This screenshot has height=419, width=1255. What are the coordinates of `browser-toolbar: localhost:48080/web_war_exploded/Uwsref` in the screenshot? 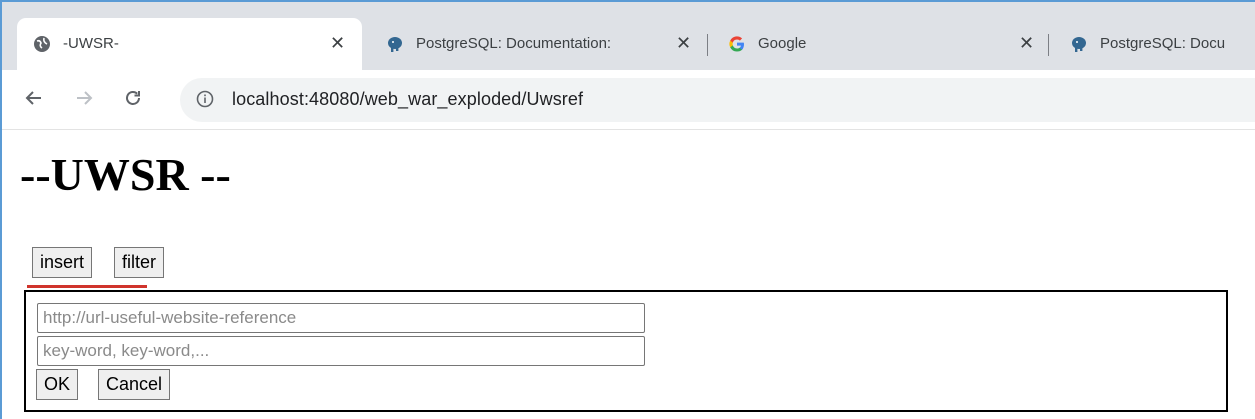 It's located at (628, 100).